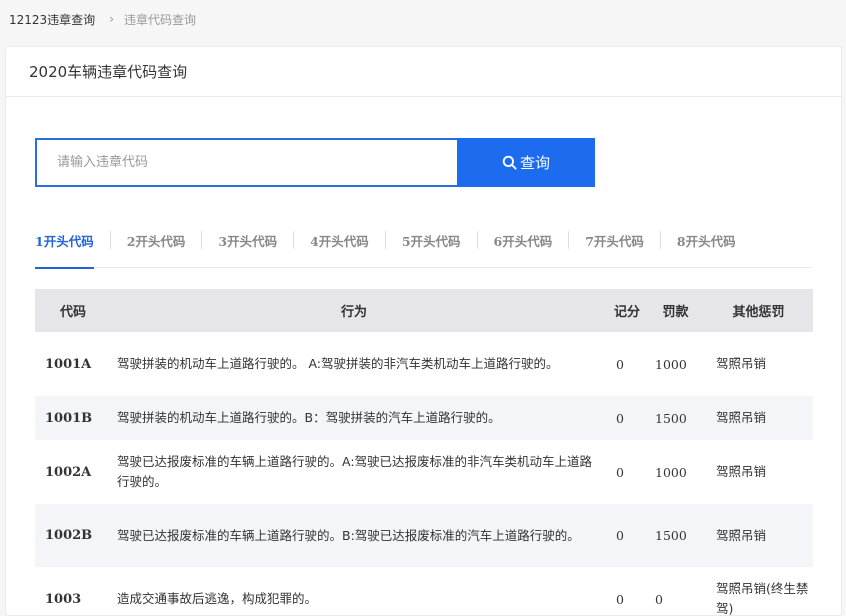 The height and width of the screenshot is (616, 846). What do you see at coordinates (69, 418) in the screenshot?
I see `row-code: 1001B` at bounding box center [69, 418].